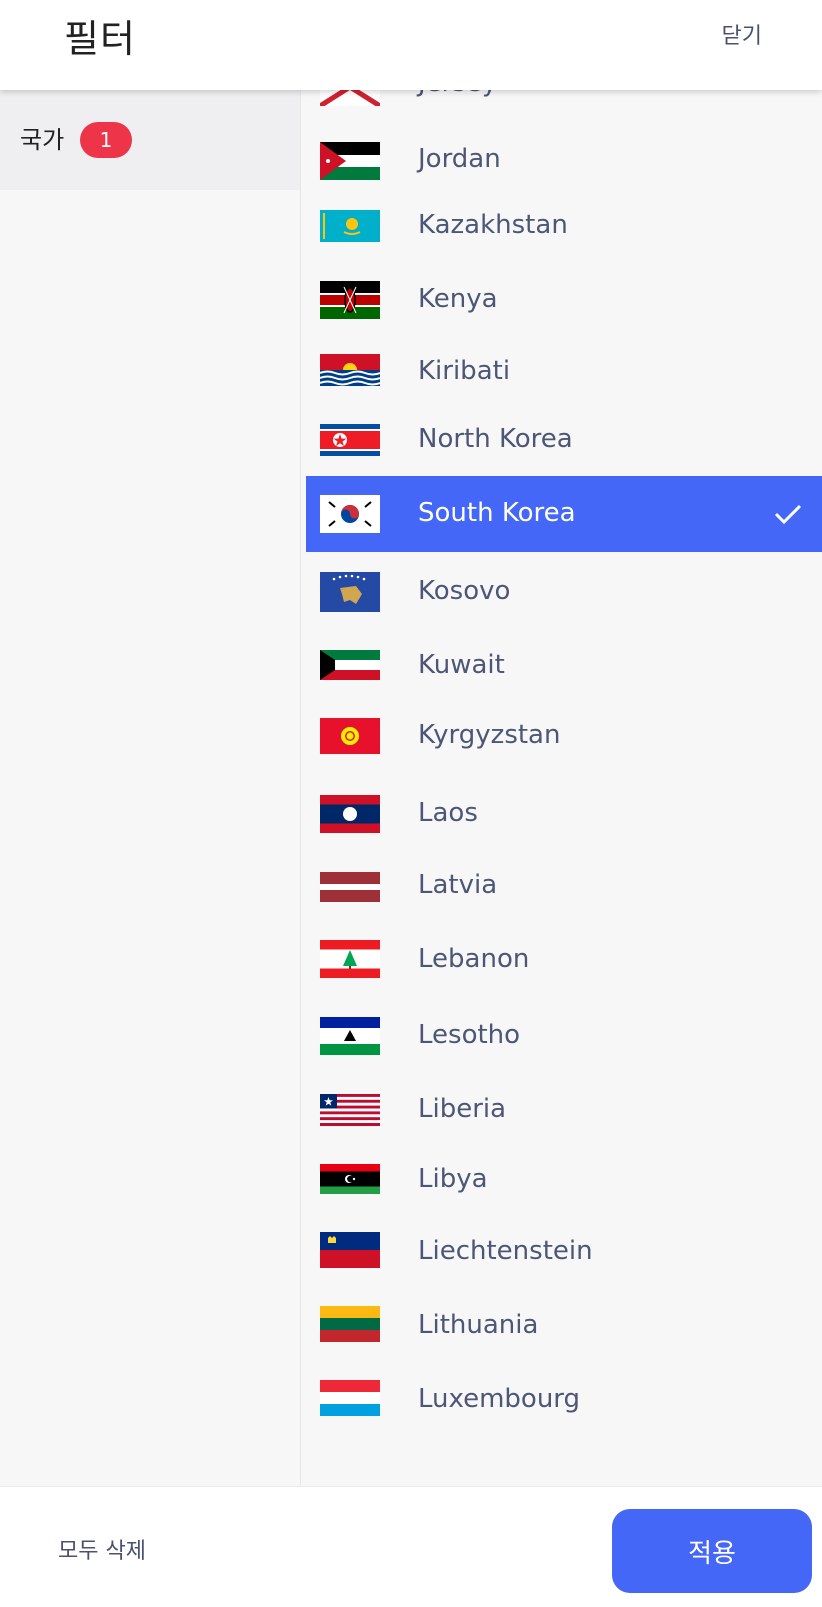  I want to click on clear-all-button: 모두 삭제, so click(102, 1549).